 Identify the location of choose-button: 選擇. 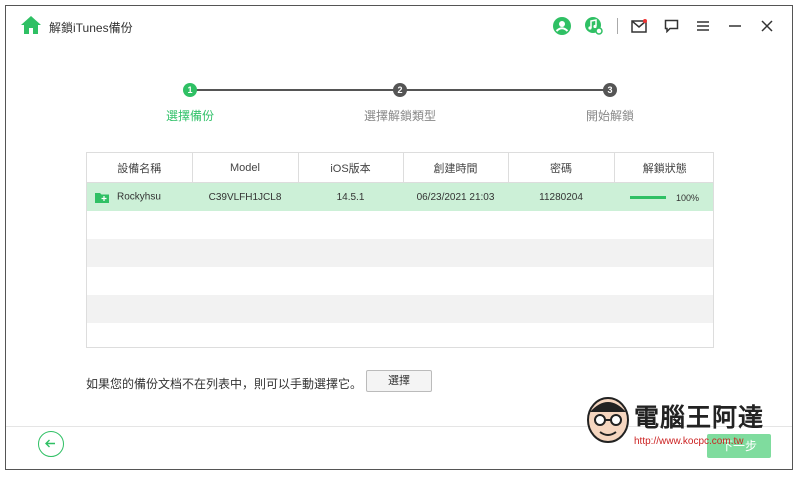
(399, 381).